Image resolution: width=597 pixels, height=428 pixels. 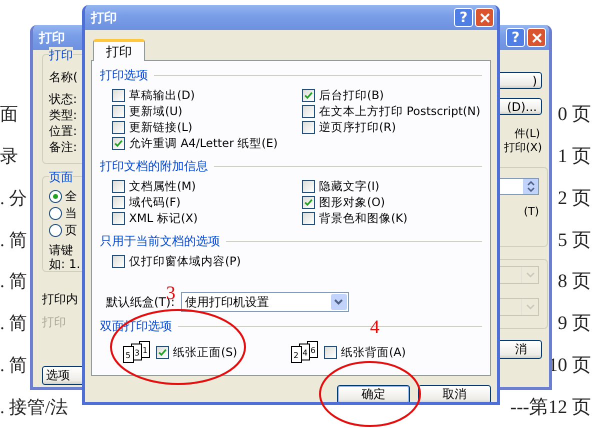 What do you see at coordinates (155, 111) in the screenshot?
I see `checkbox-label: 更新域(U)` at bounding box center [155, 111].